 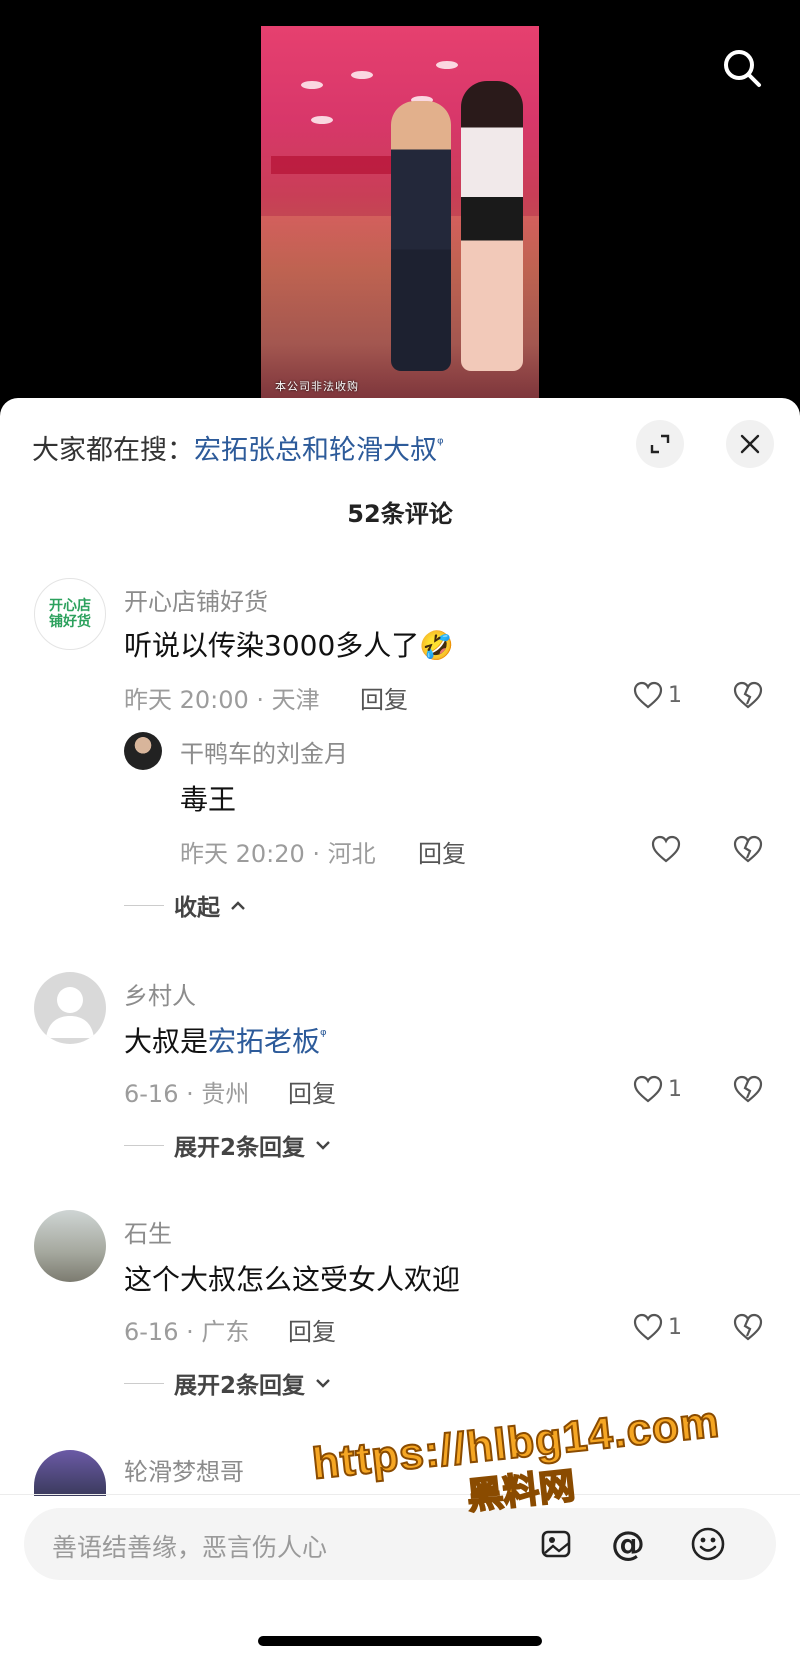 I want to click on username: 石生, so click(x=148, y=1231).